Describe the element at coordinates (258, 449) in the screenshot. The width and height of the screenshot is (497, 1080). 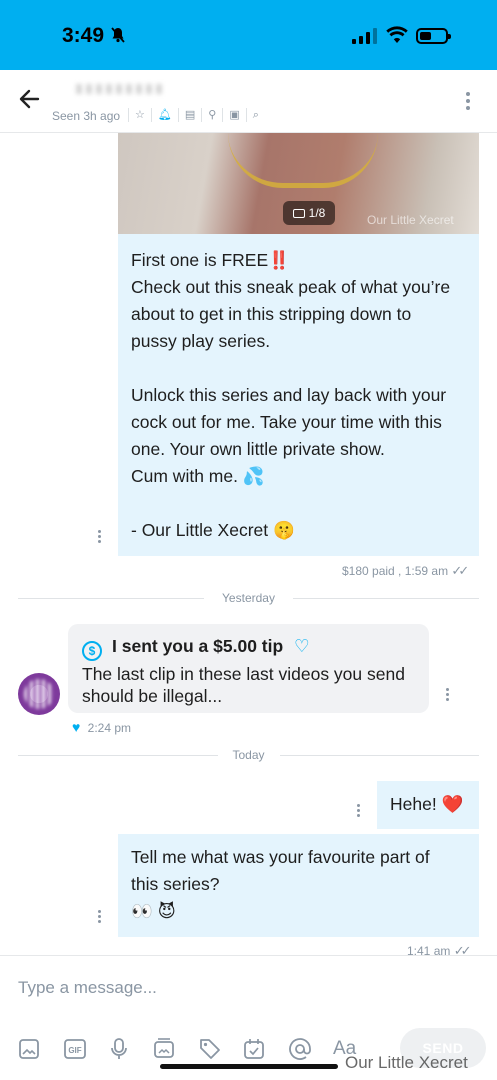
I see `message-line: one. Your own little private show.` at that location.